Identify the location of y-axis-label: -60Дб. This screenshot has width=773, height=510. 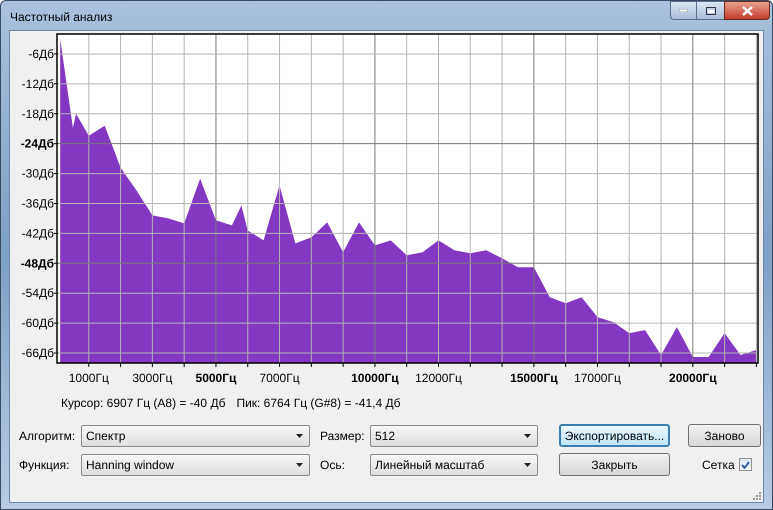
(38, 323).